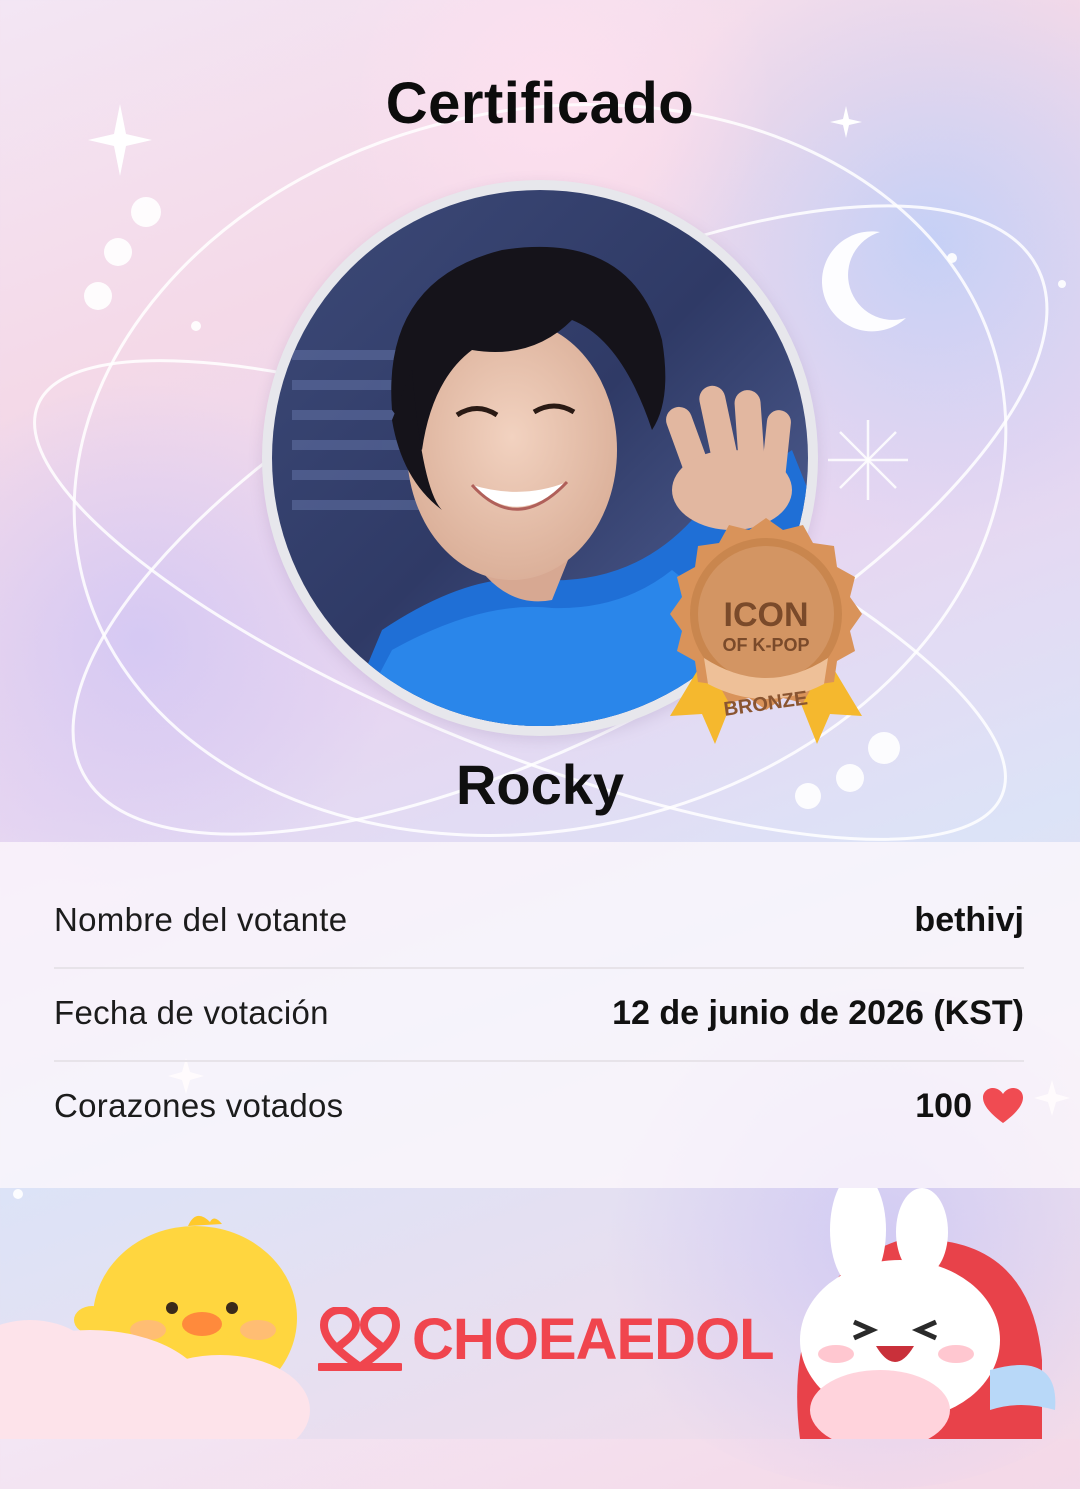 Image resolution: width=1080 pixels, height=1489 pixels. I want to click on detail-label: Fecha de votación, so click(191, 1012).